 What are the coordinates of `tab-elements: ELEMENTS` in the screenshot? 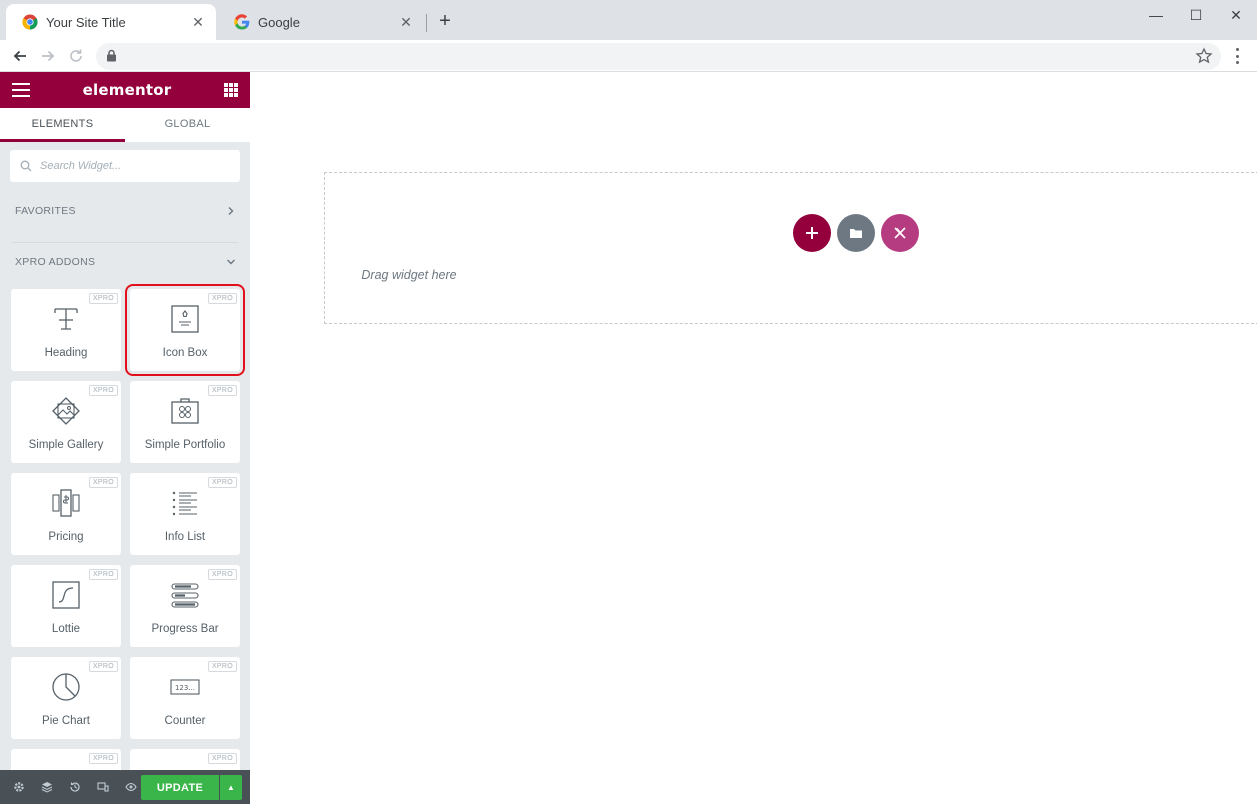 It's located at (62, 125).